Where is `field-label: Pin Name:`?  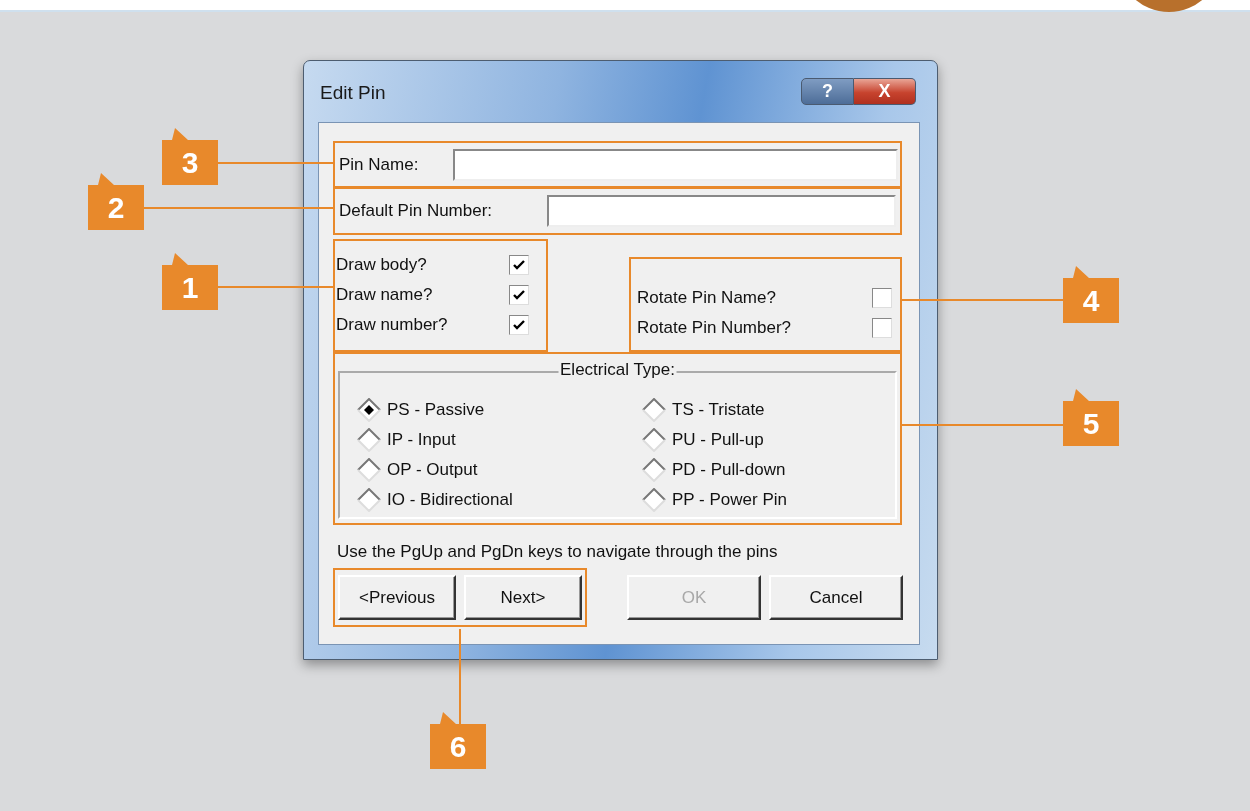 field-label: Pin Name: is located at coordinates (379, 164).